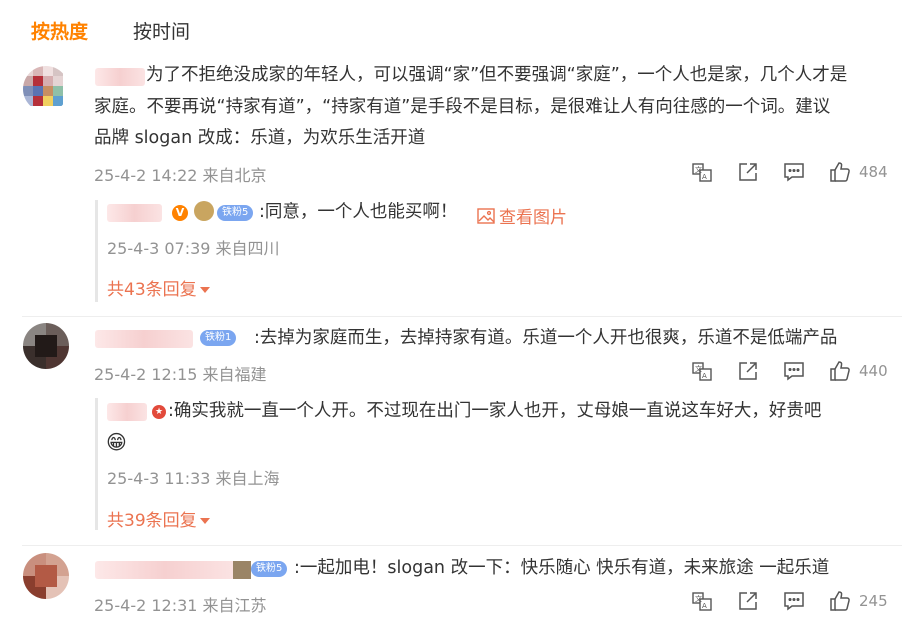 This screenshot has width=917, height=629. I want to click on more-replies-label: 共39条回复, so click(152, 521).